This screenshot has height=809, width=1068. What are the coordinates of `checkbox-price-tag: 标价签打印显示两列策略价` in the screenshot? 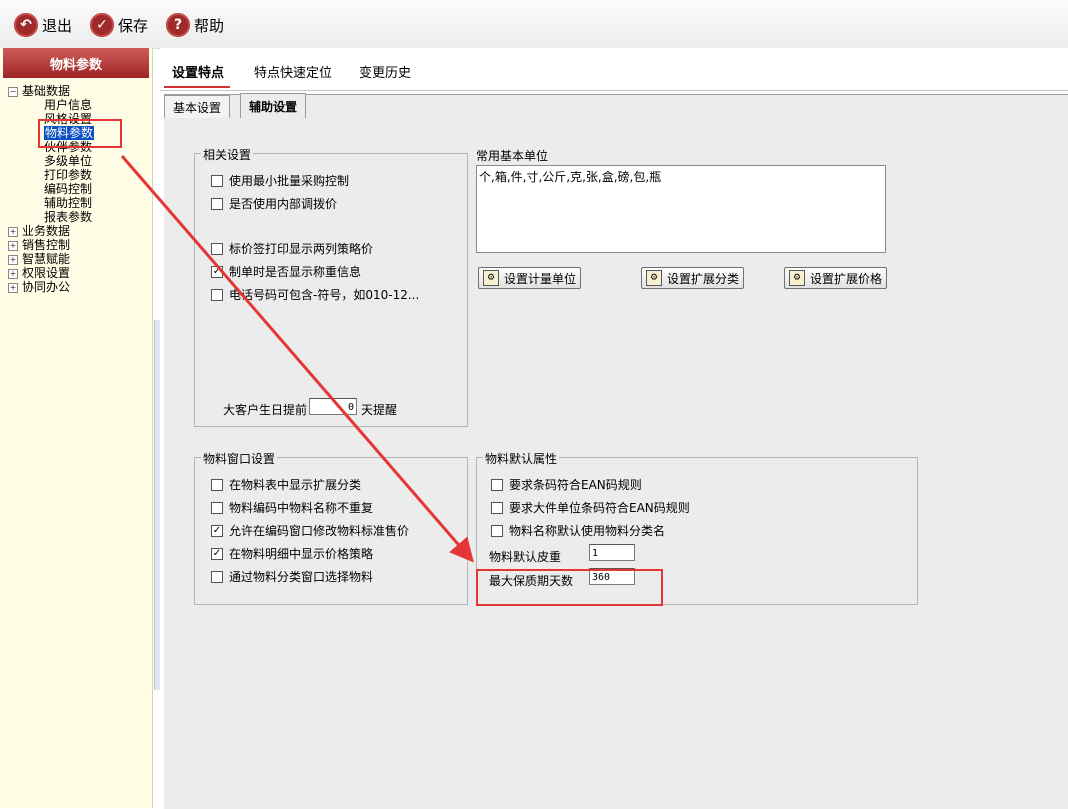 It's located at (292, 248).